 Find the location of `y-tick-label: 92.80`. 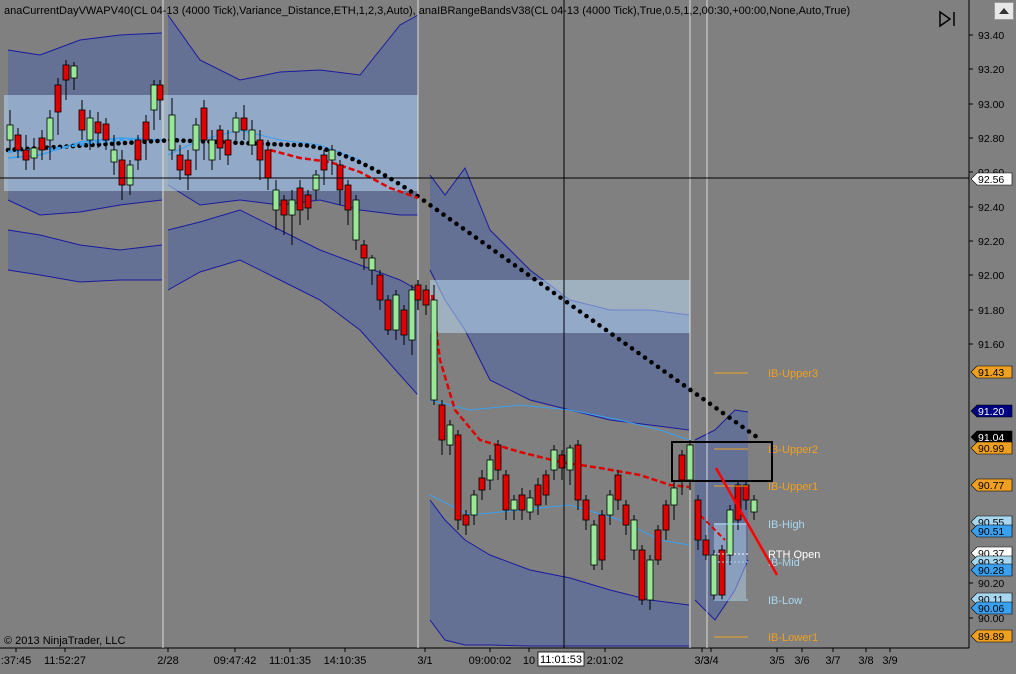

y-tick-label: 92.80 is located at coordinates (991, 139).